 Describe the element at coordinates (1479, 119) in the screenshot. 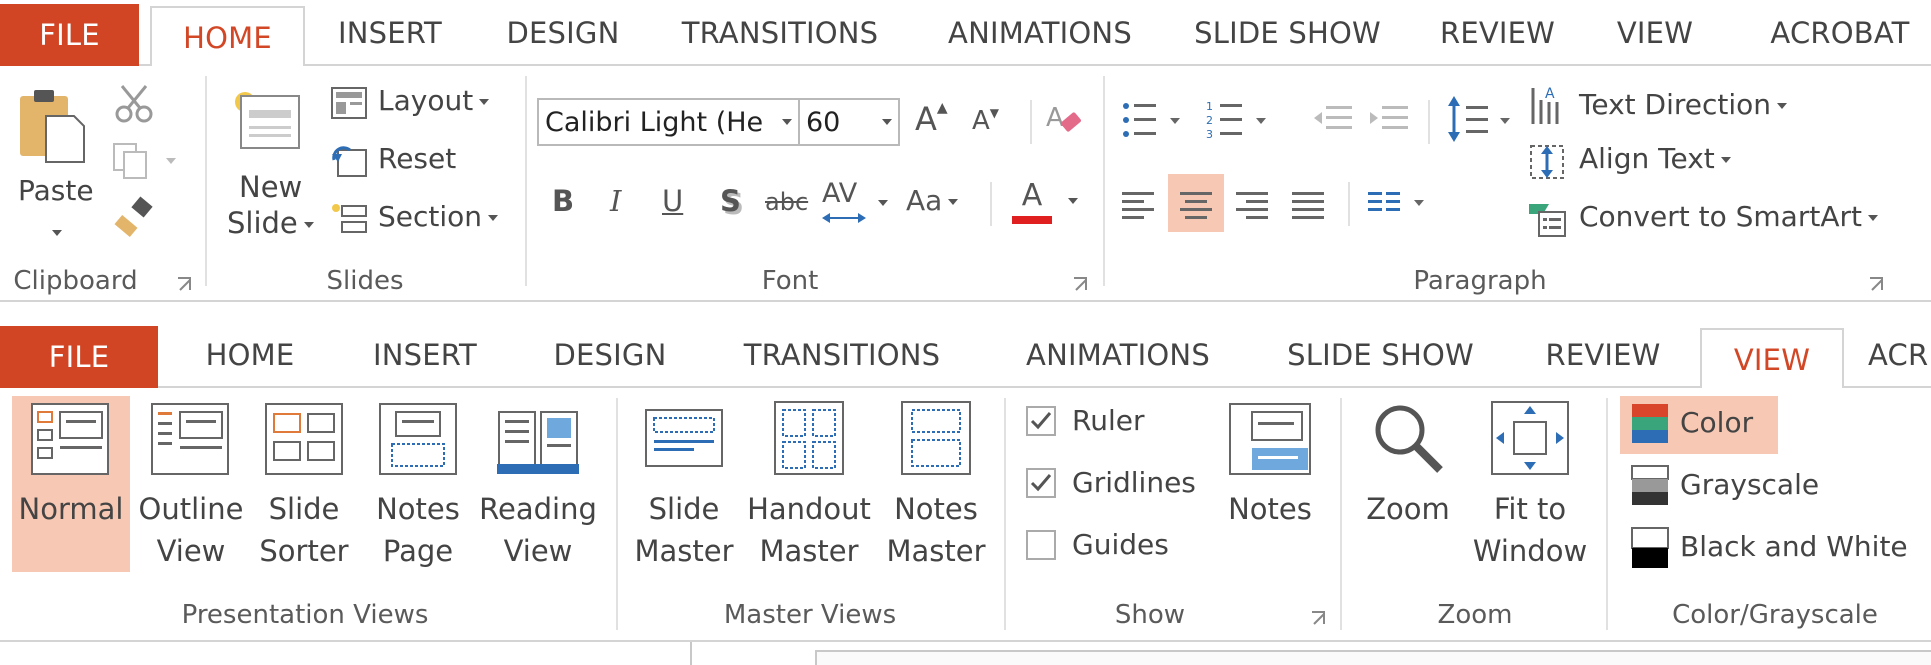

I see `line-spacing-icon` at that location.